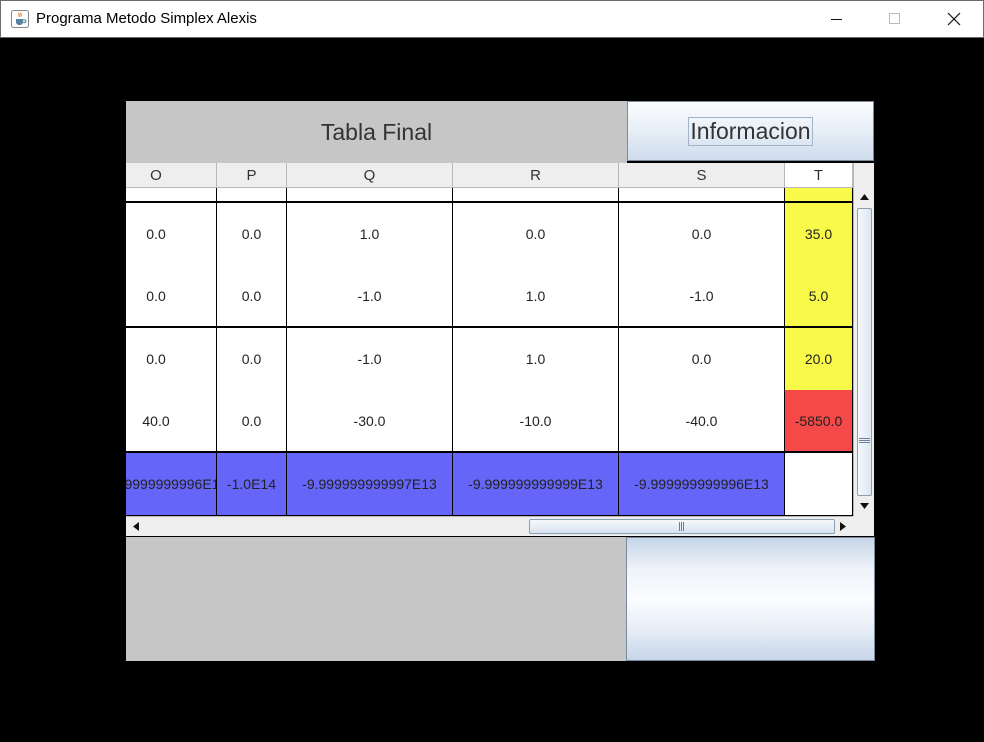 The image size is (984, 742). What do you see at coordinates (146, 18) in the screenshot?
I see `window-title: Programa Metodo Simplex Alexis` at bounding box center [146, 18].